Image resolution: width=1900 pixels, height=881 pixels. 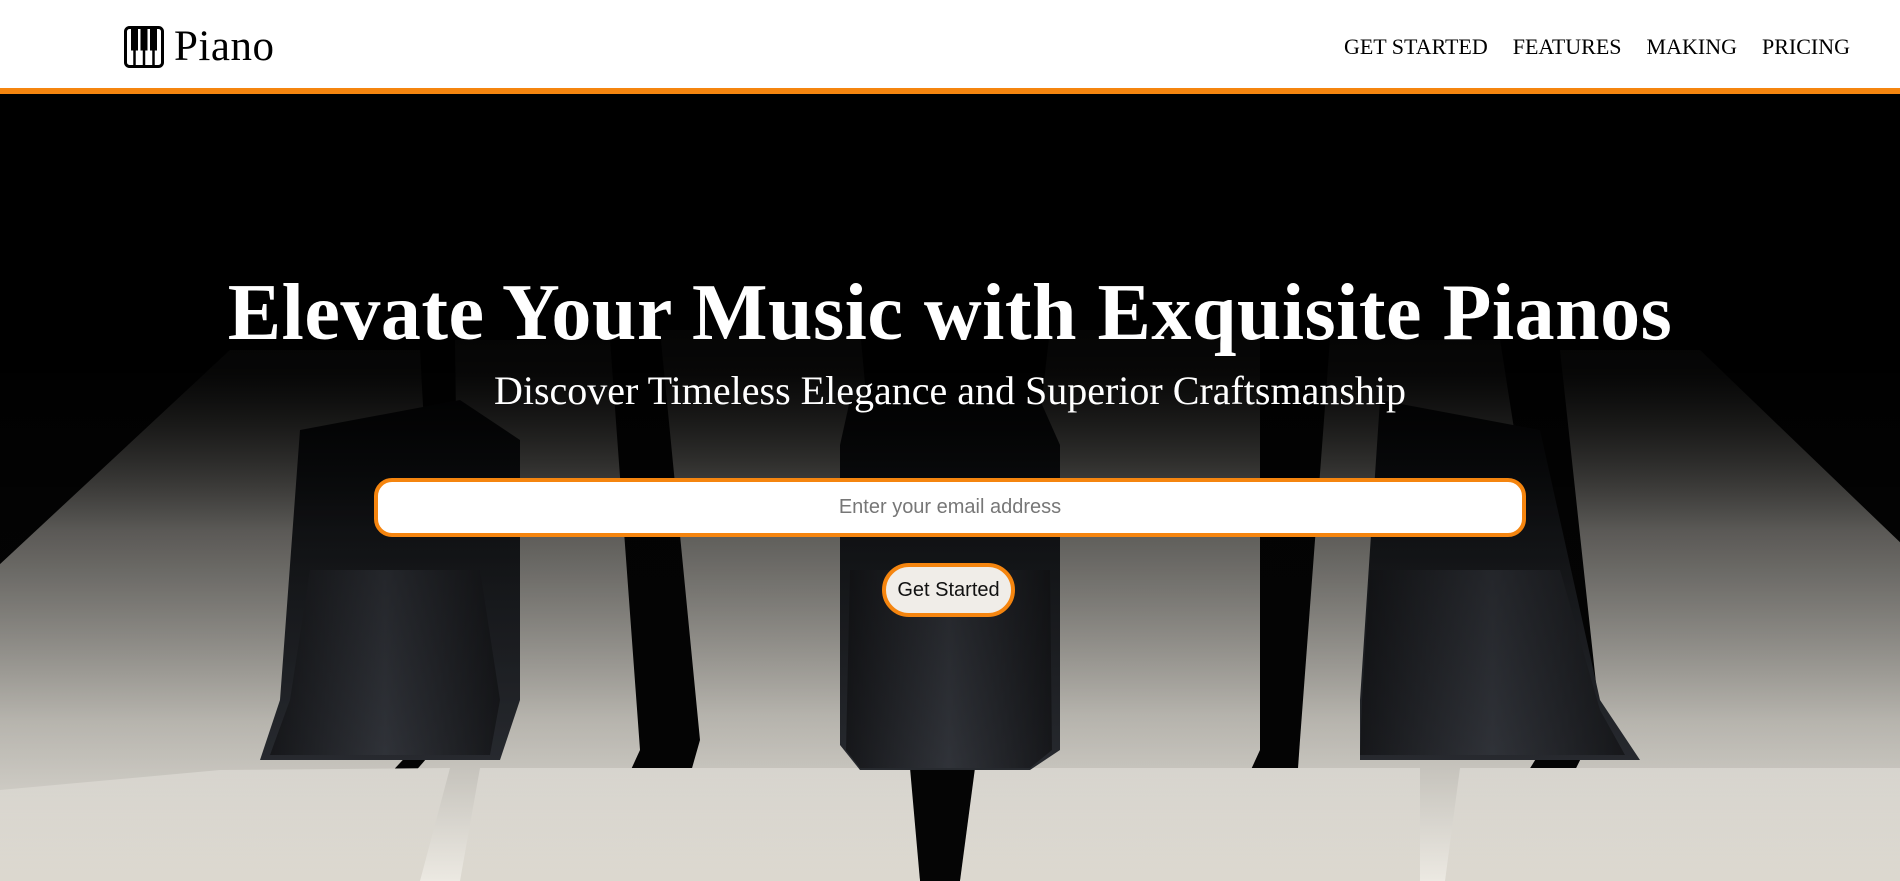 I want to click on get-started-button: Get Started, so click(x=948, y=590).